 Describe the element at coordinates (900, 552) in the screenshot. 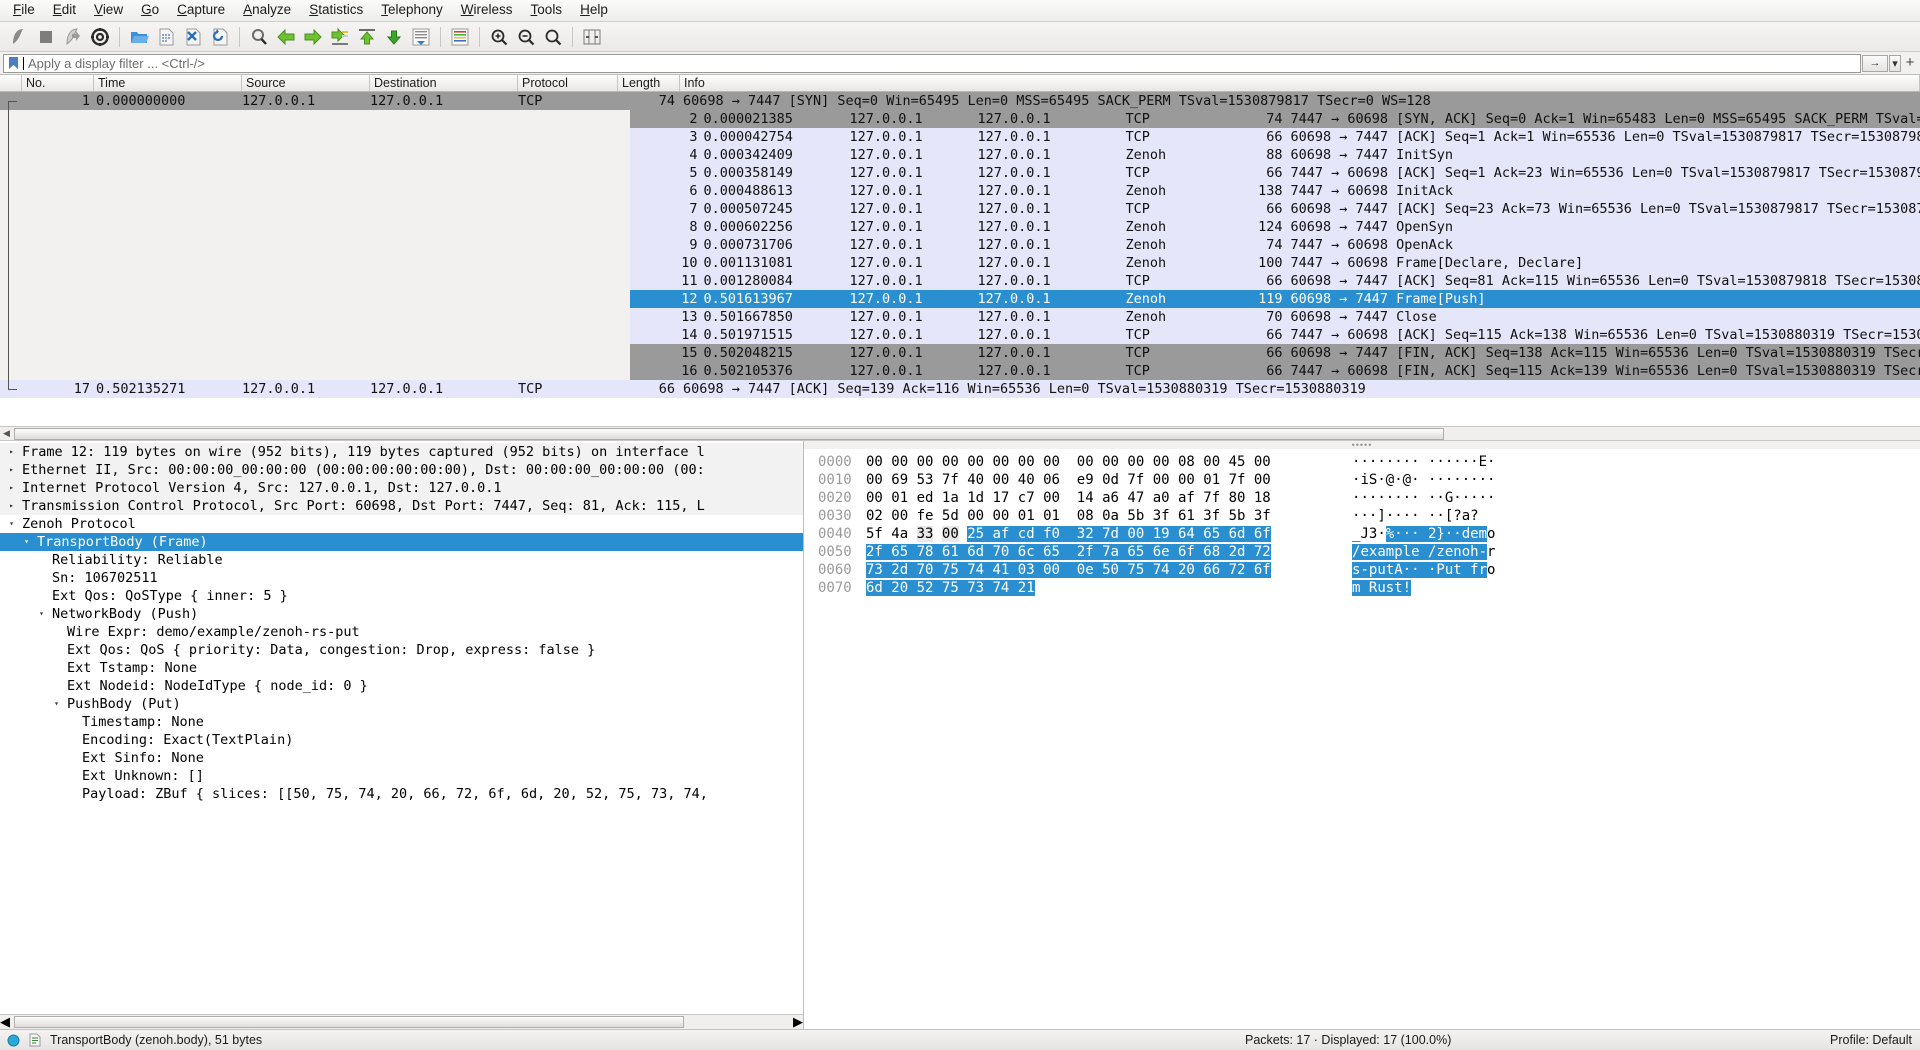

I see `hex-byte: 65` at that location.